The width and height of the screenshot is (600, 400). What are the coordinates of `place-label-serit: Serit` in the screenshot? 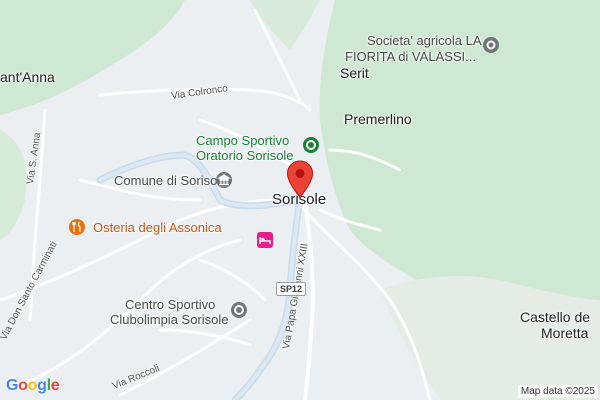 It's located at (354, 73).